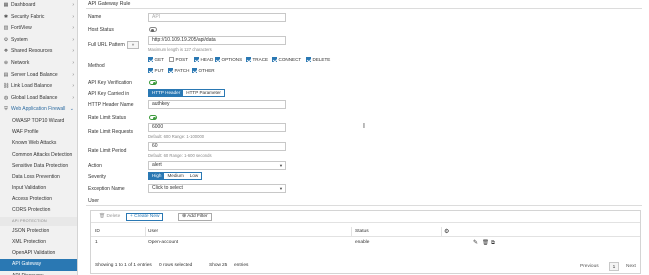 The height and width of the screenshot is (275, 649). Describe the element at coordinates (176, 136) in the screenshot. I see `rate-limit-requests-hint: Default: 600 Range: 1-100000` at that location.